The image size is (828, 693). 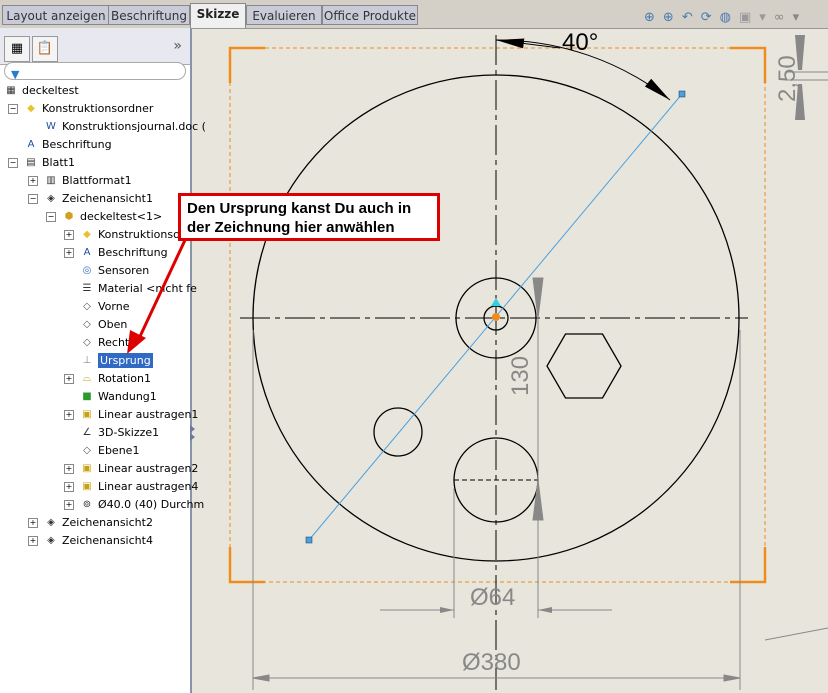 What do you see at coordinates (787, 78) in the screenshot?
I see `svg-text: 2,50` at bounding box center [787, 78].